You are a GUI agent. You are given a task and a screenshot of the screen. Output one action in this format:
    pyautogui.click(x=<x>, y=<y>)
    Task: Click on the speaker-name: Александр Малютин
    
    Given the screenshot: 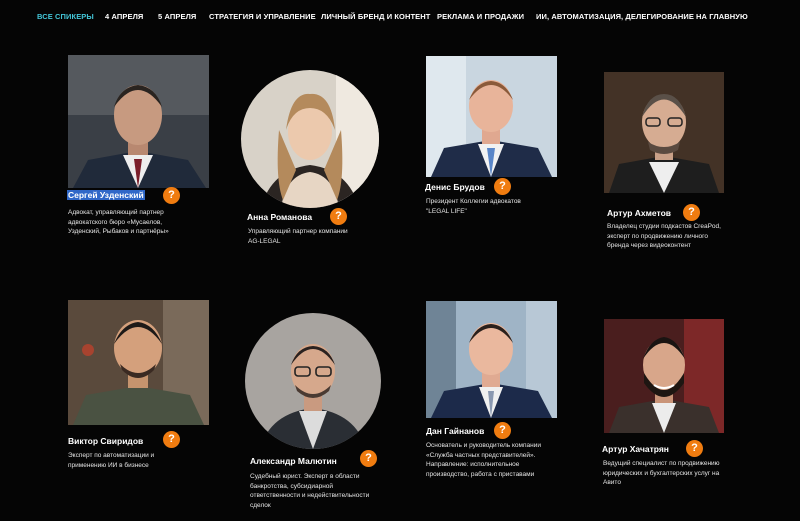 What is the action you would take?
    pyautogui.click(x=293, y=461)
    